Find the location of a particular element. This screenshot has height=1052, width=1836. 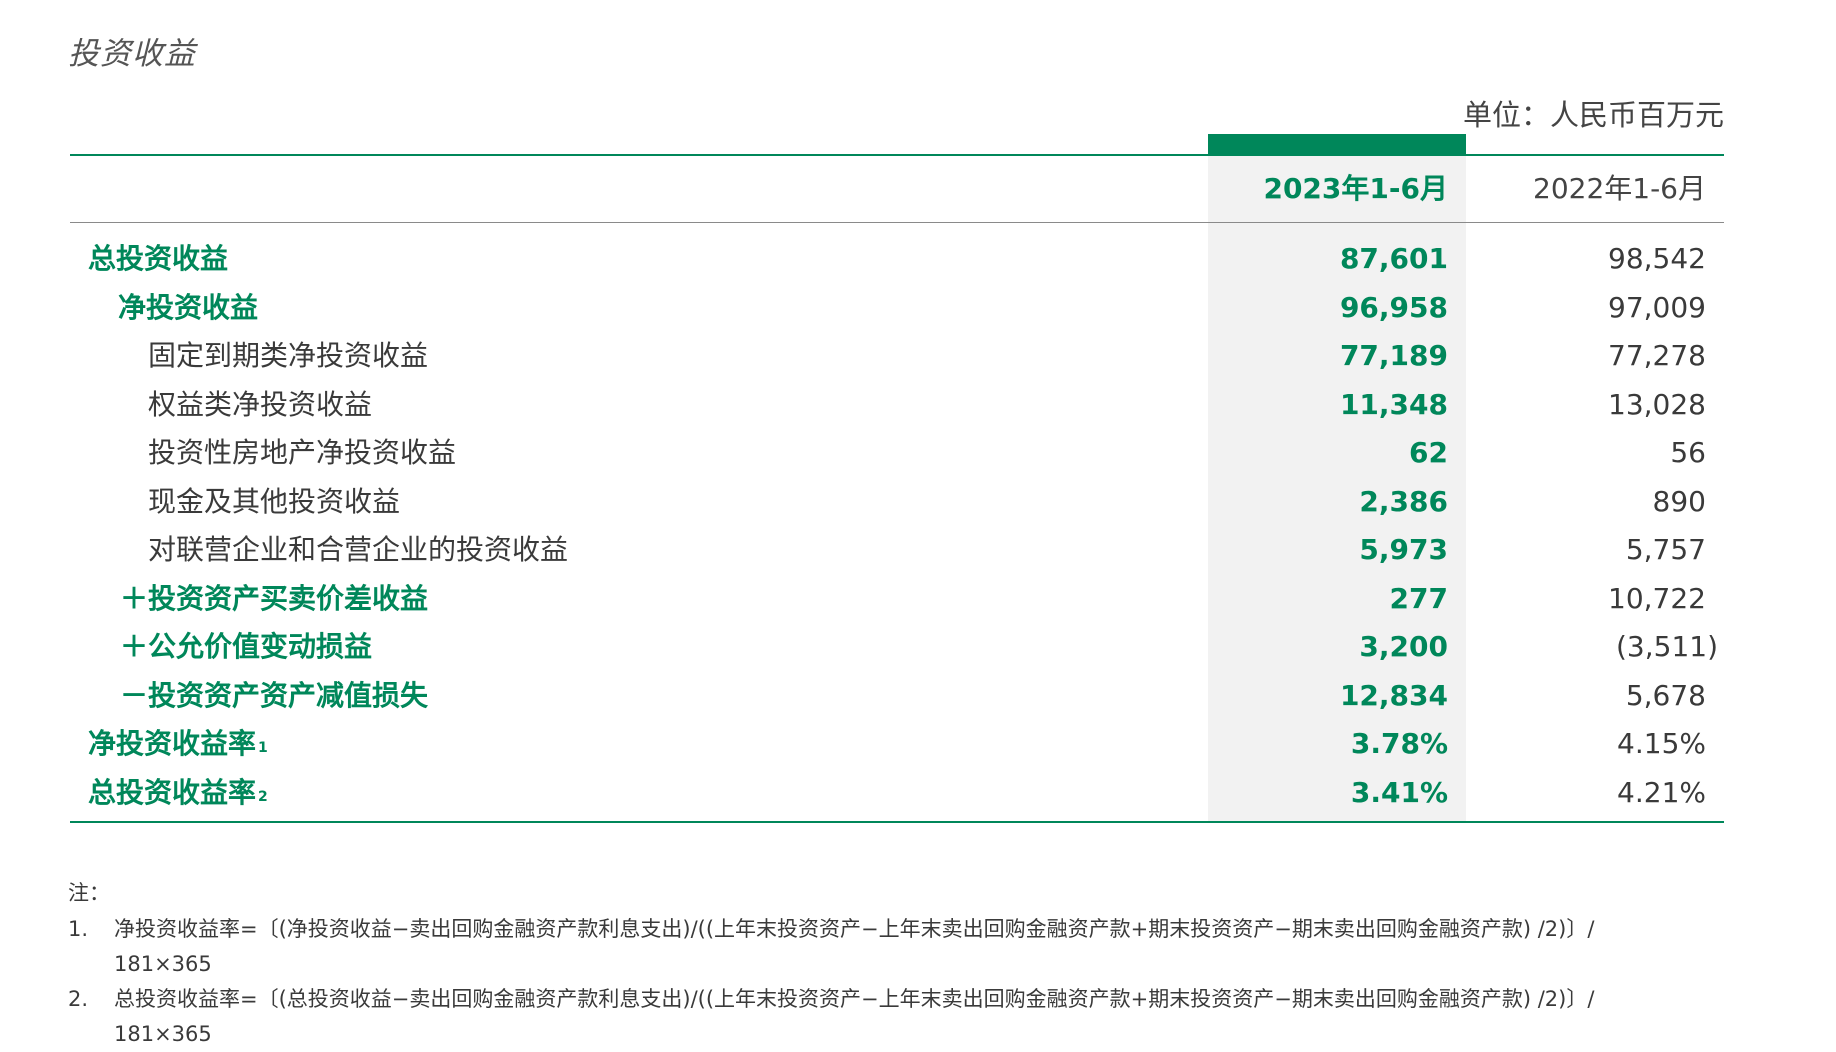

value-current: 3.78% is located at coordinates (1399, 743).